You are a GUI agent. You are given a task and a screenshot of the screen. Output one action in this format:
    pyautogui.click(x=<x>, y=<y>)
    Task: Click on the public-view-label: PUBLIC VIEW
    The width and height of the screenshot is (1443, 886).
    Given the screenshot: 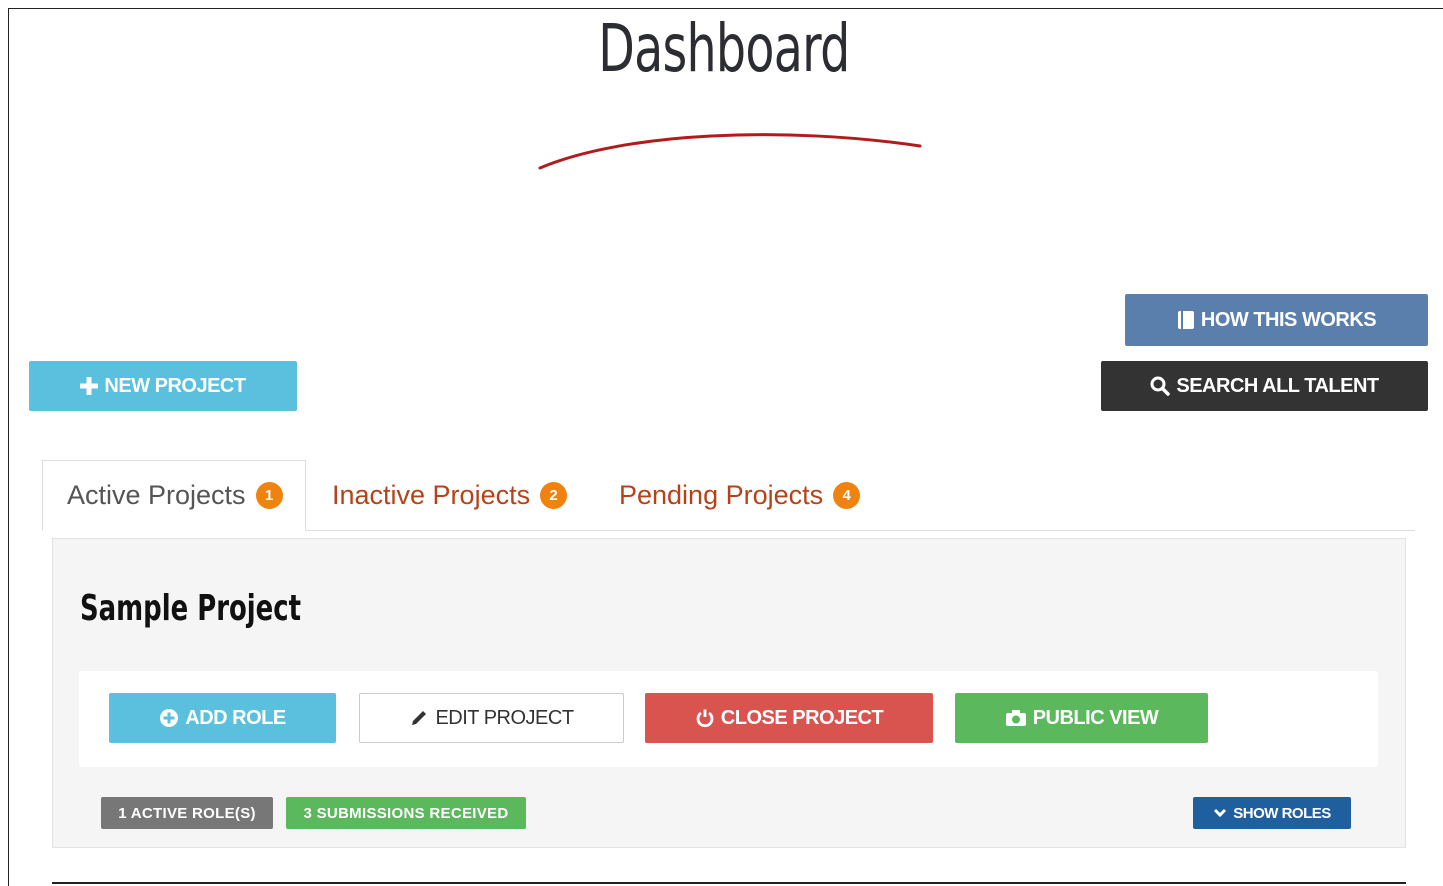 What is the action you would take?
    pyautogui.click(x=1095, y=717)
    